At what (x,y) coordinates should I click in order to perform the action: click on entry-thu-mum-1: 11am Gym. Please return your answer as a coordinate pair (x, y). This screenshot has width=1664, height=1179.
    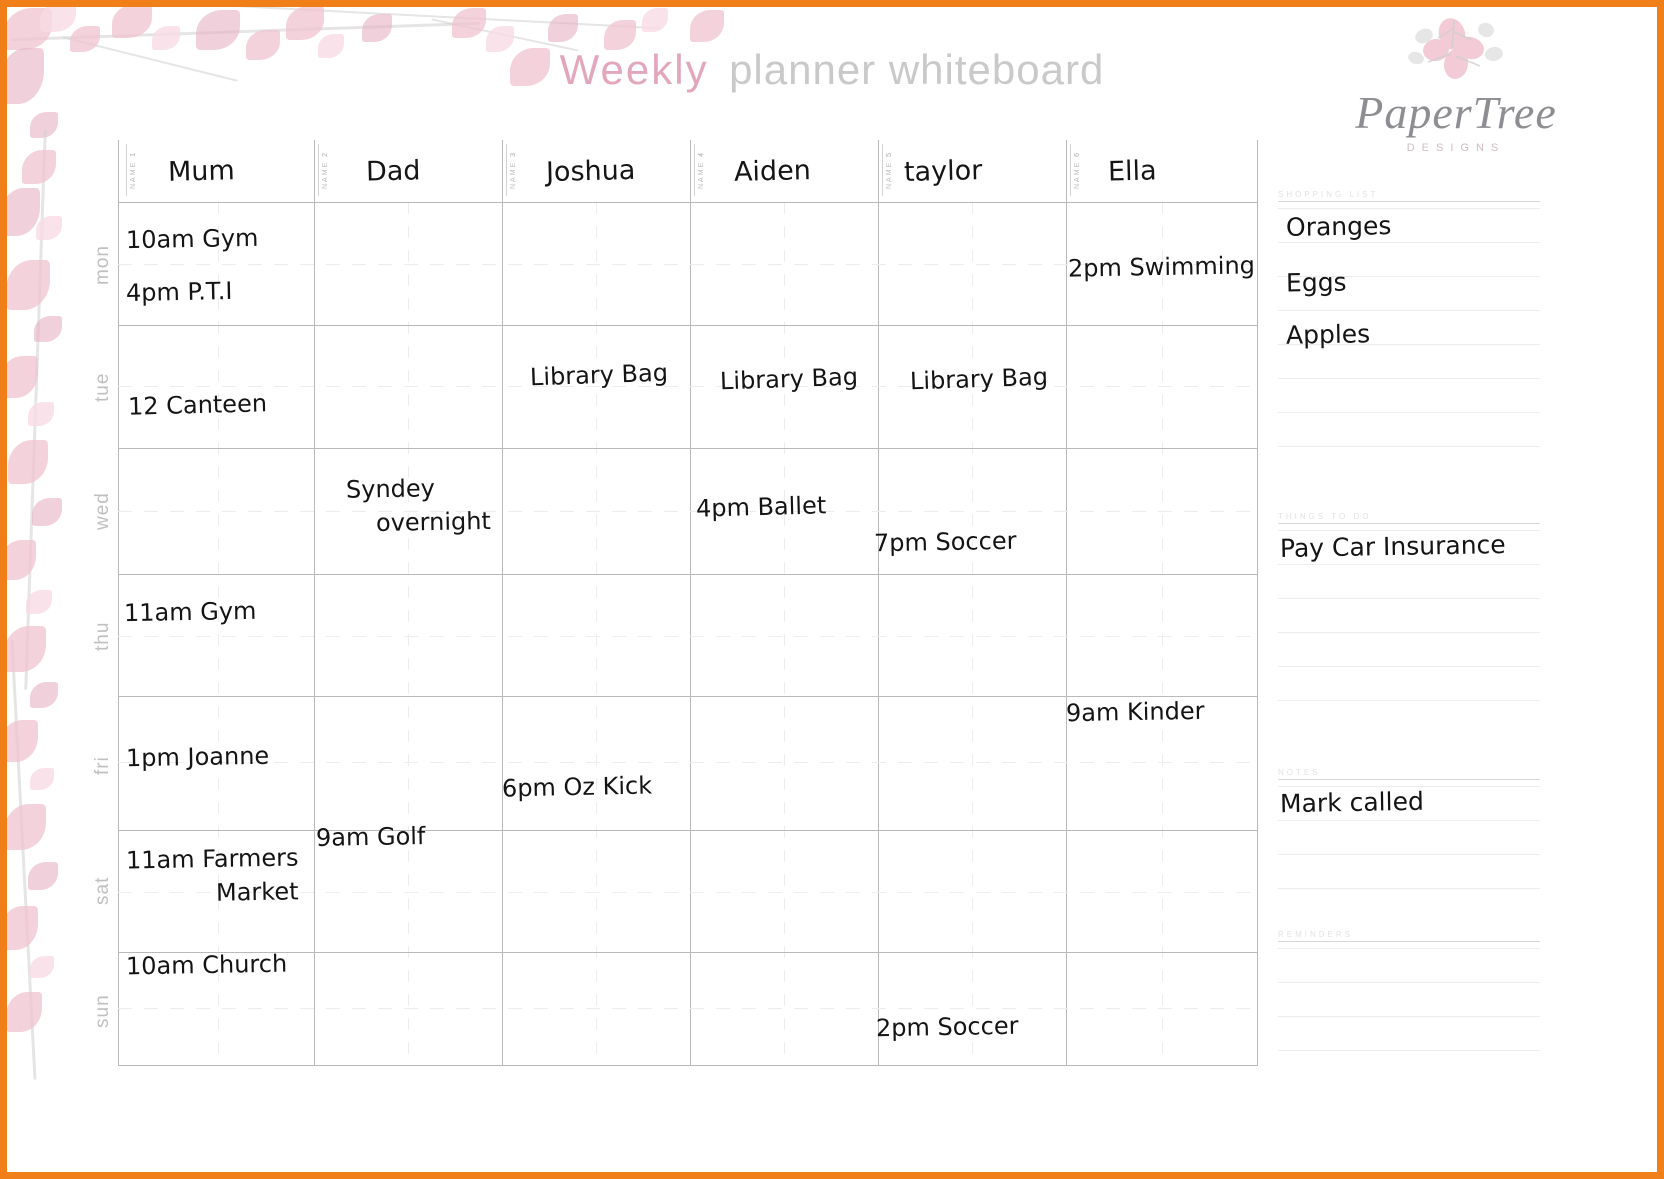
    Looking at the image, I should click on (190, 612).